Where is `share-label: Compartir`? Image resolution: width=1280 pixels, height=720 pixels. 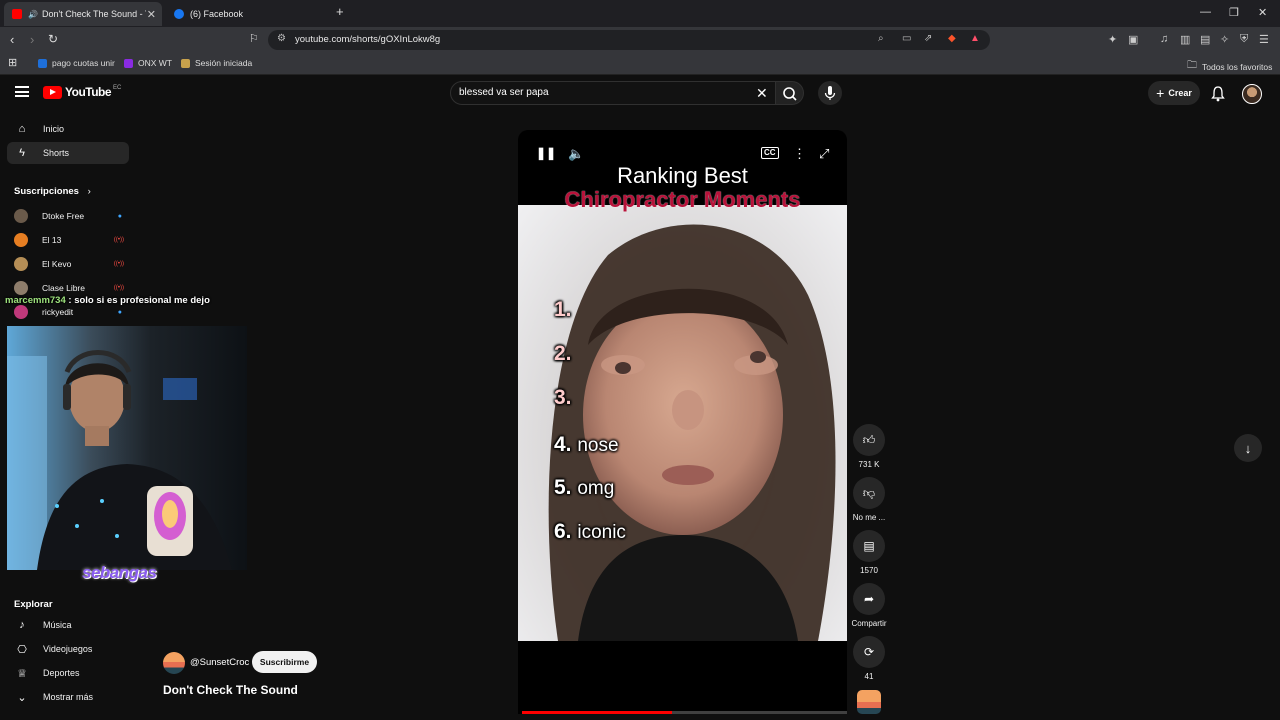 share-label: Compartir is located at coordinates (869, 623).